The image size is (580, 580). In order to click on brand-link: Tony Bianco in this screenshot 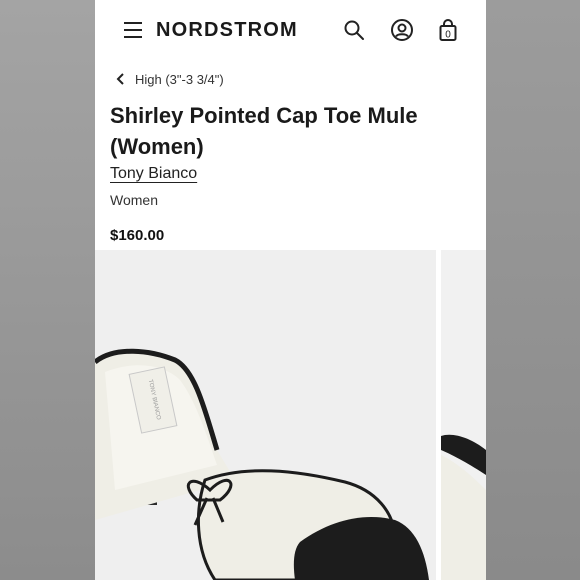, I will do `click(153, 174)`.